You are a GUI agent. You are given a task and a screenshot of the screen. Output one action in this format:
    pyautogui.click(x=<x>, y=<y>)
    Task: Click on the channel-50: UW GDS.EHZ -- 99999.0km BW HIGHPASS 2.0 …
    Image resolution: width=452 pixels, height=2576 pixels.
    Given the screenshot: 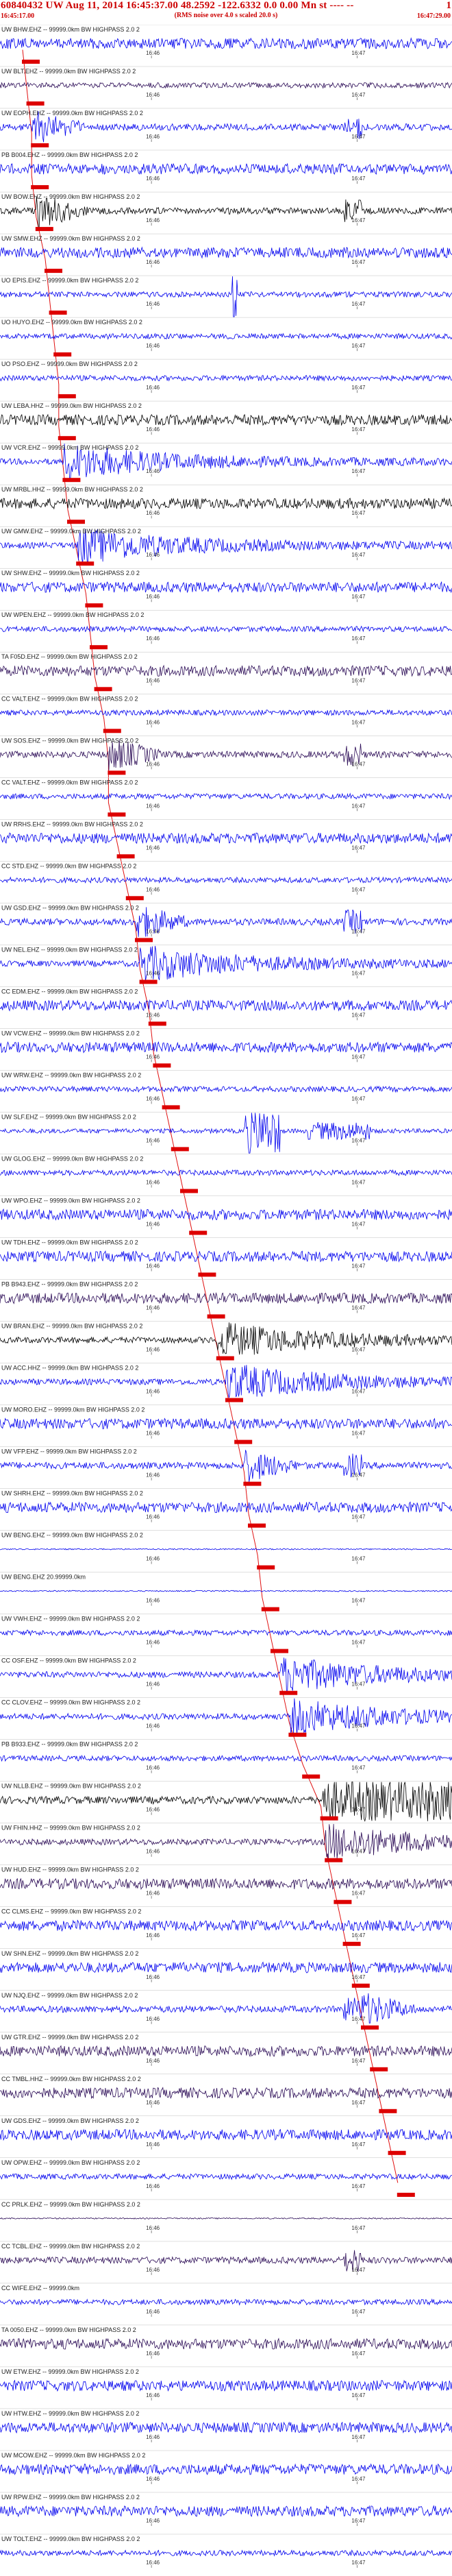 What is the action you would take?
    pyautogui.click(x=226, y=2135)
    